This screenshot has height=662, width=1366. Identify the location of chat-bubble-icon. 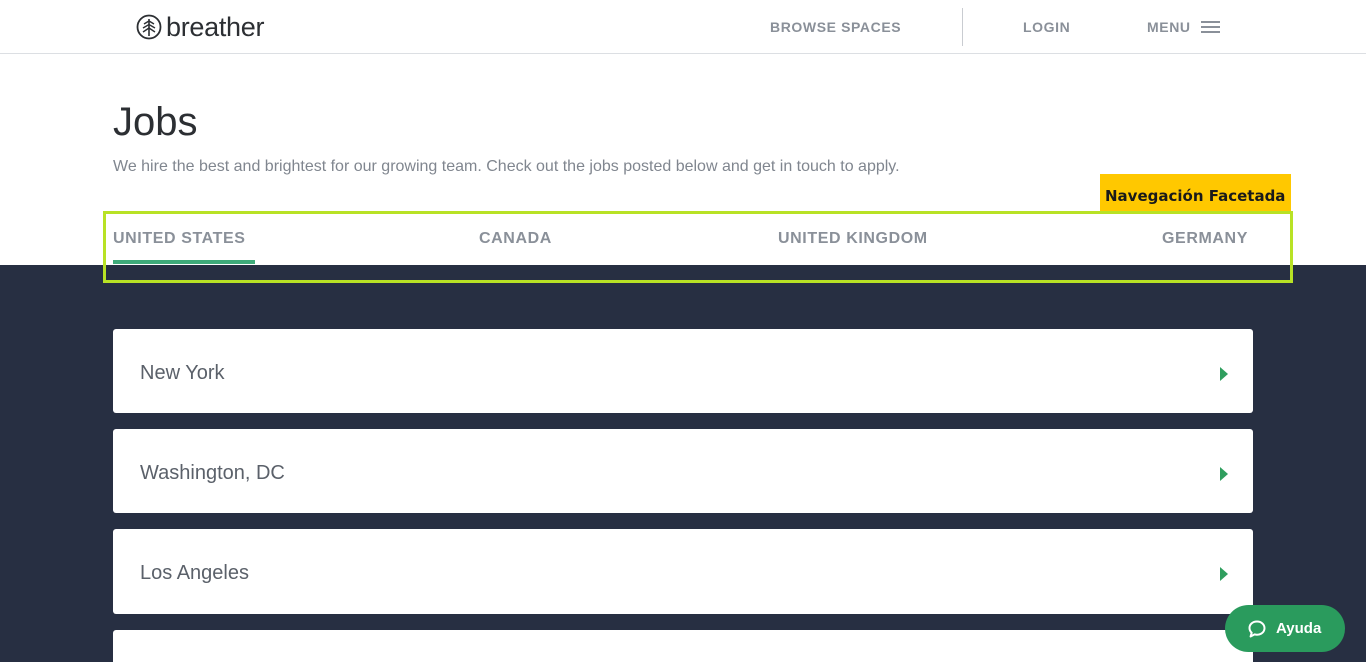
(1257, 628).